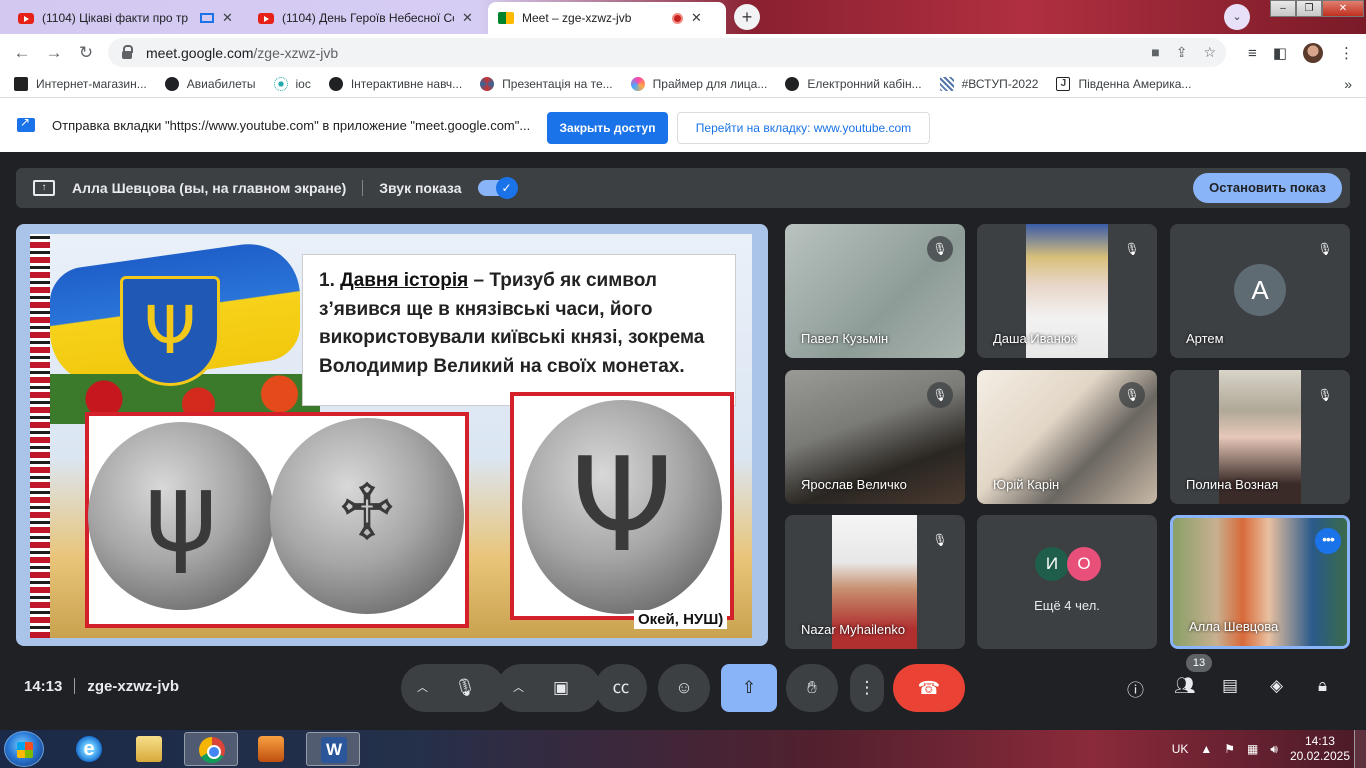  Describe the element at coordinates (1283, 8) in the screenshot. I see `minimize-button: ‒` at that location.